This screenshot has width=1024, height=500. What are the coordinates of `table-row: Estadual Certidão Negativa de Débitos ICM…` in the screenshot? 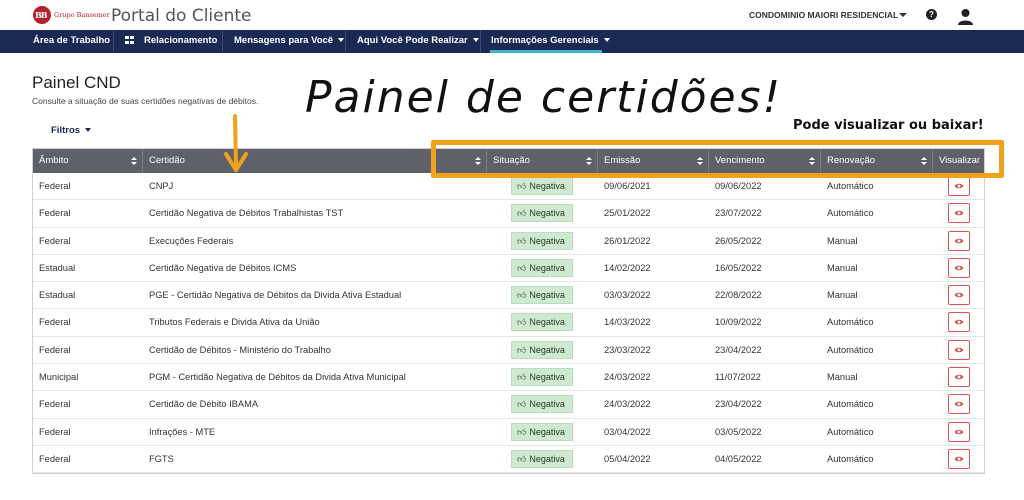 It's located at (508, 269).